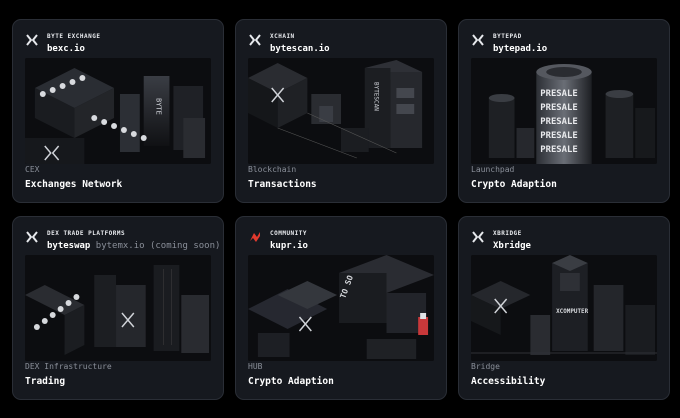 Image resolution: width=680 pixels, height=418 pixels. I want to click on card-footer: Bridge Accessibility, so click(565, 374).